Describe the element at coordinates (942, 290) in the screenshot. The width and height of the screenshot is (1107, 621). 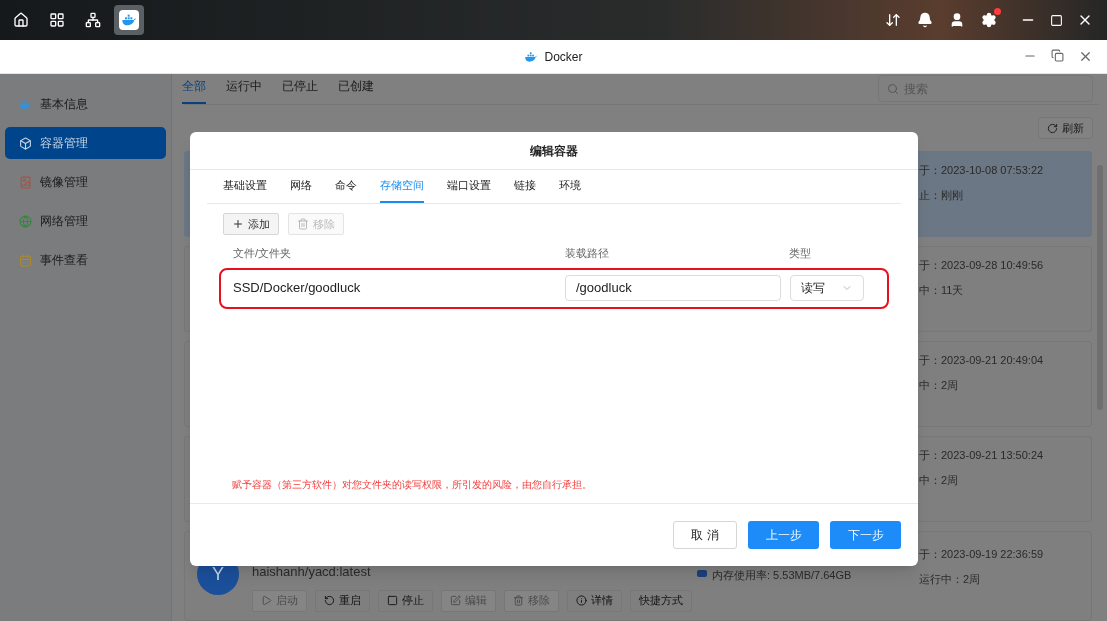
I see `card-detail-text: 中：11天` at that location.